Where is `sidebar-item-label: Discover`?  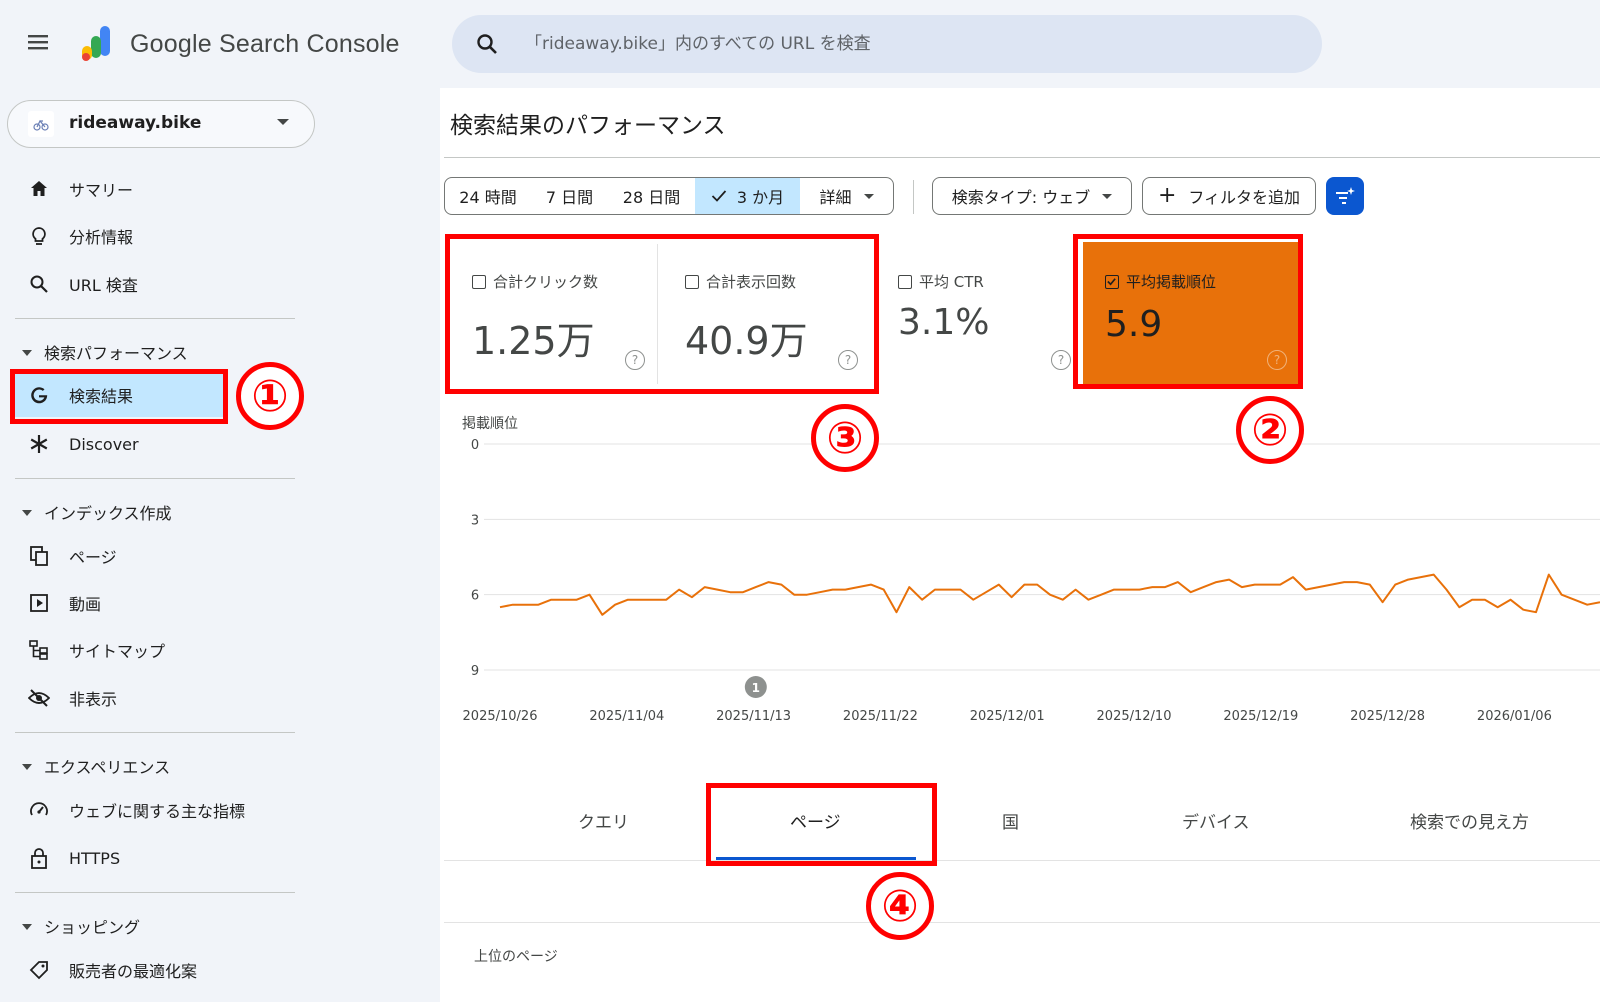
sidebar-item-label: Discover is located at coordinates (104, 444).